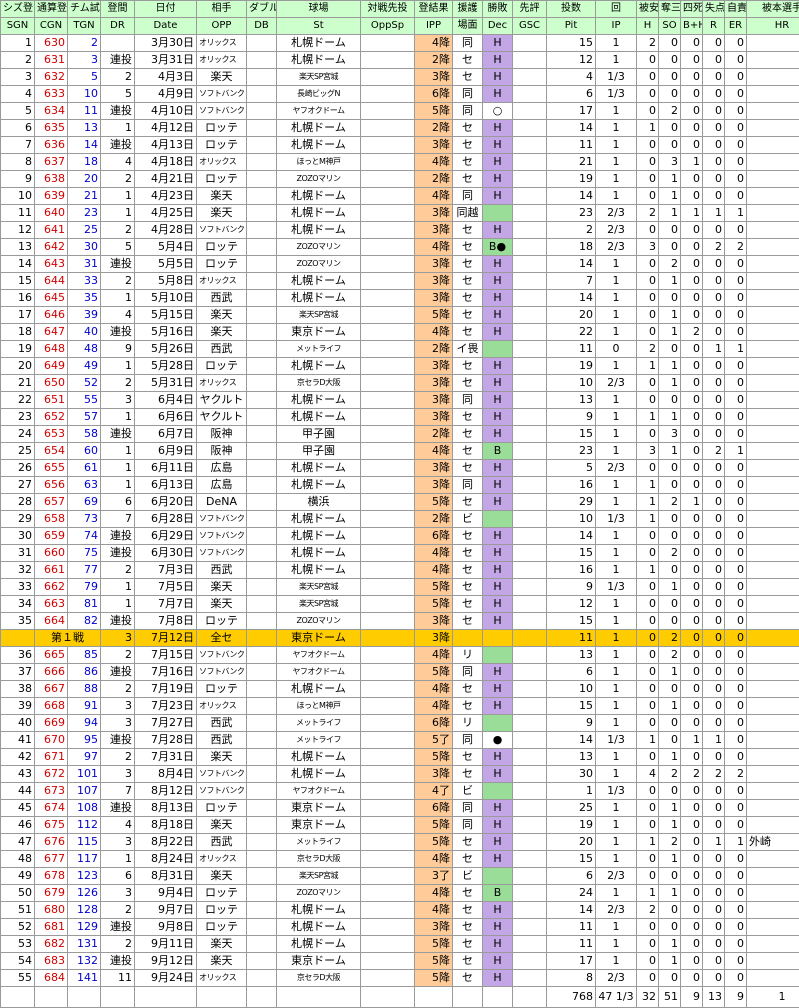 This screenshot has height=1008, width=799. I want to click on date-cell: 9月4日, so click(166, 893).